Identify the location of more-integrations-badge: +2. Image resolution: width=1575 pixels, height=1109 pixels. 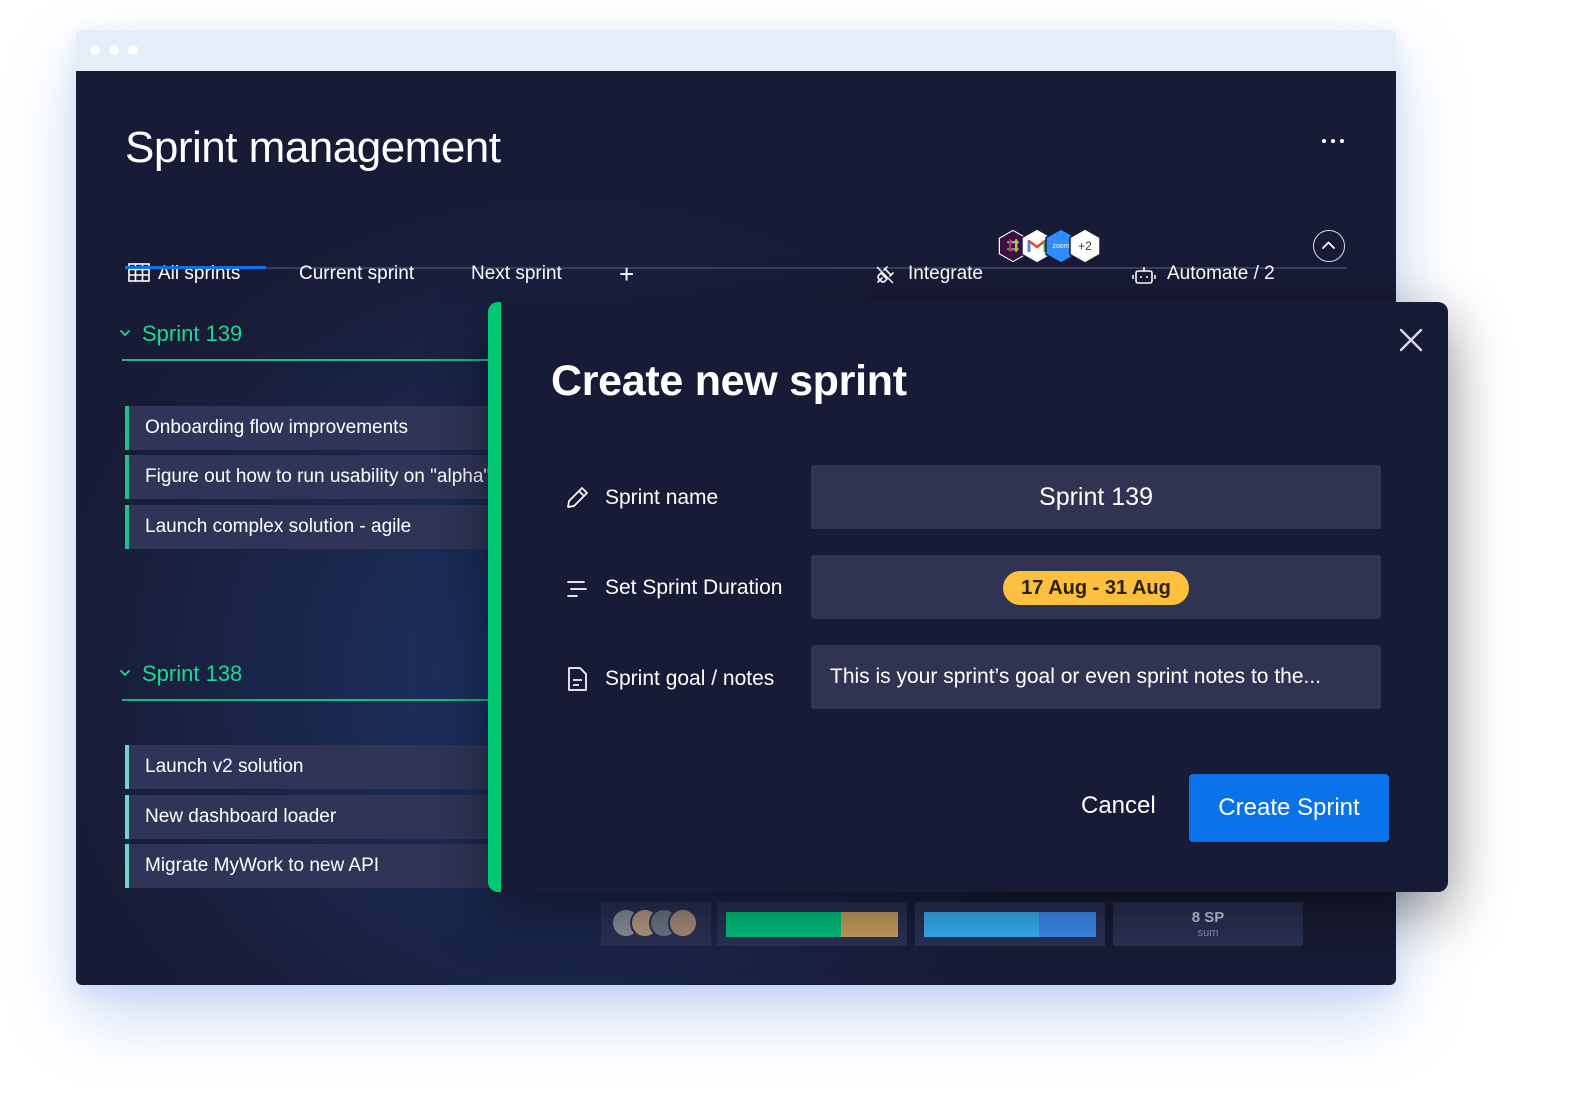
(1085, 246).